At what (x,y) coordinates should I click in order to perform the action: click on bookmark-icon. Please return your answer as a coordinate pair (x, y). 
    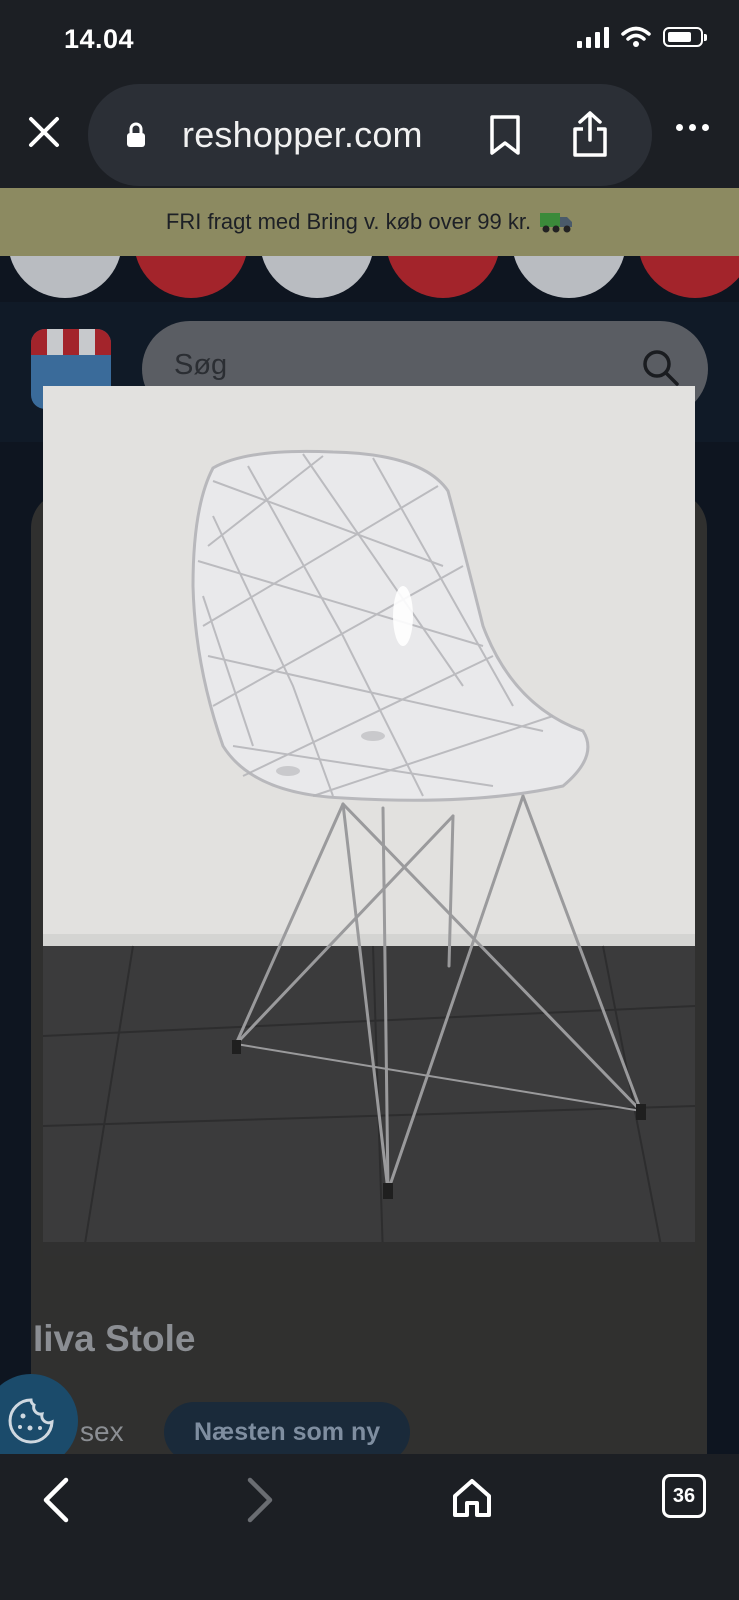
    Looking at the image, I should click on (505, 135).